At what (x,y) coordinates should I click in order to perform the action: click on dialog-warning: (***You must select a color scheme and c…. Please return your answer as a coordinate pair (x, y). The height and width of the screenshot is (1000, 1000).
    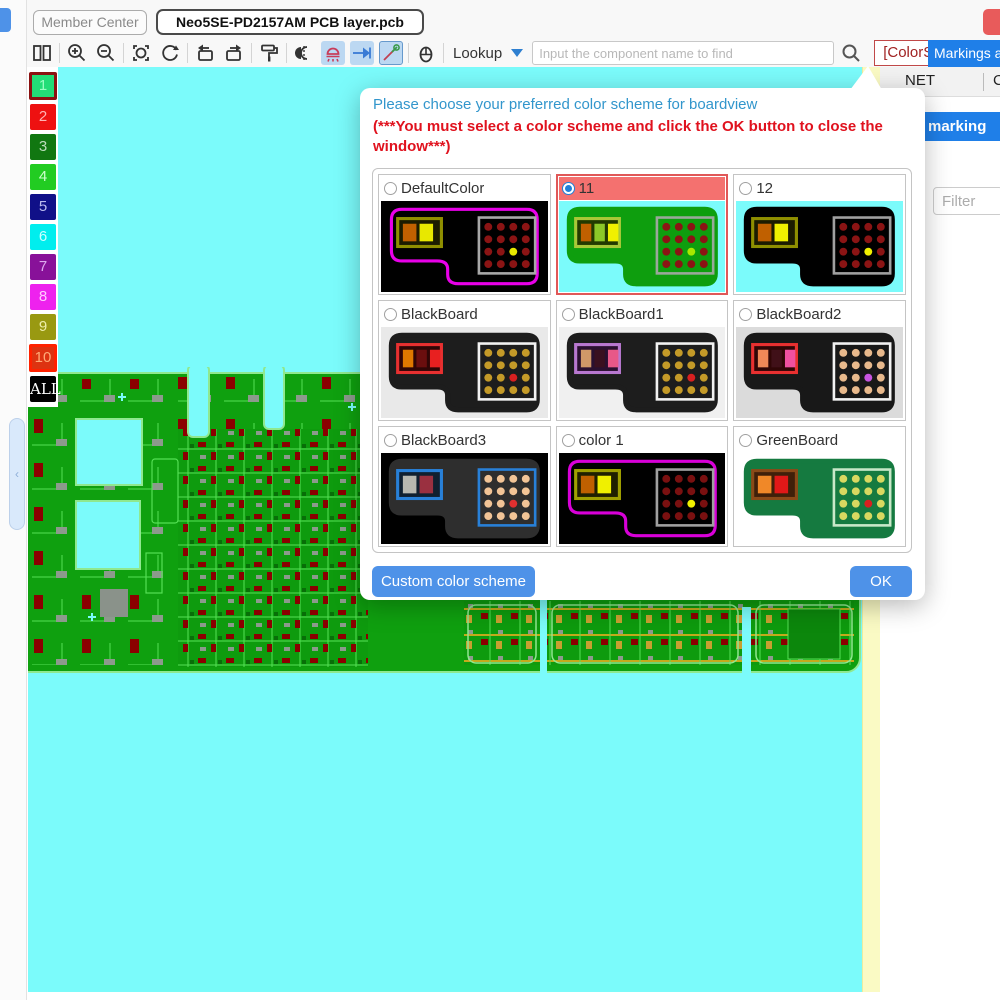
    Looking at the image, I should click on (628, 136).